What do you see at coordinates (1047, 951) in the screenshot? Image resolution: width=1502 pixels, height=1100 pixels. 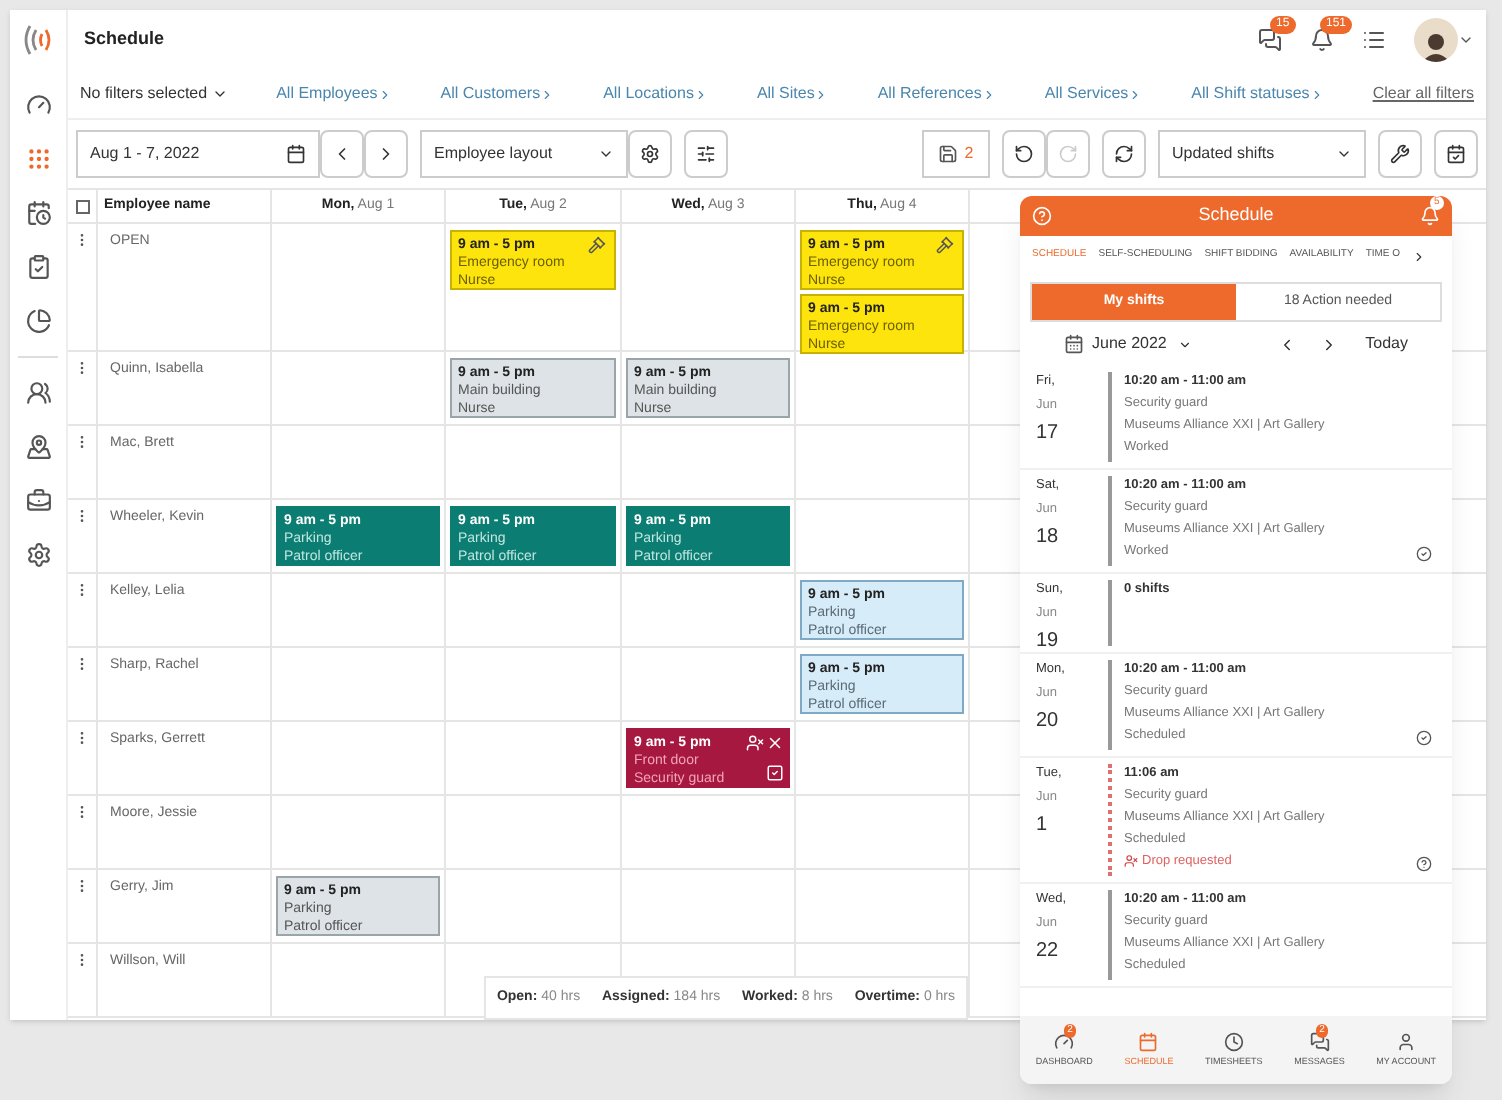 I see `day-number: 22` at bounding box center [1047, 951].